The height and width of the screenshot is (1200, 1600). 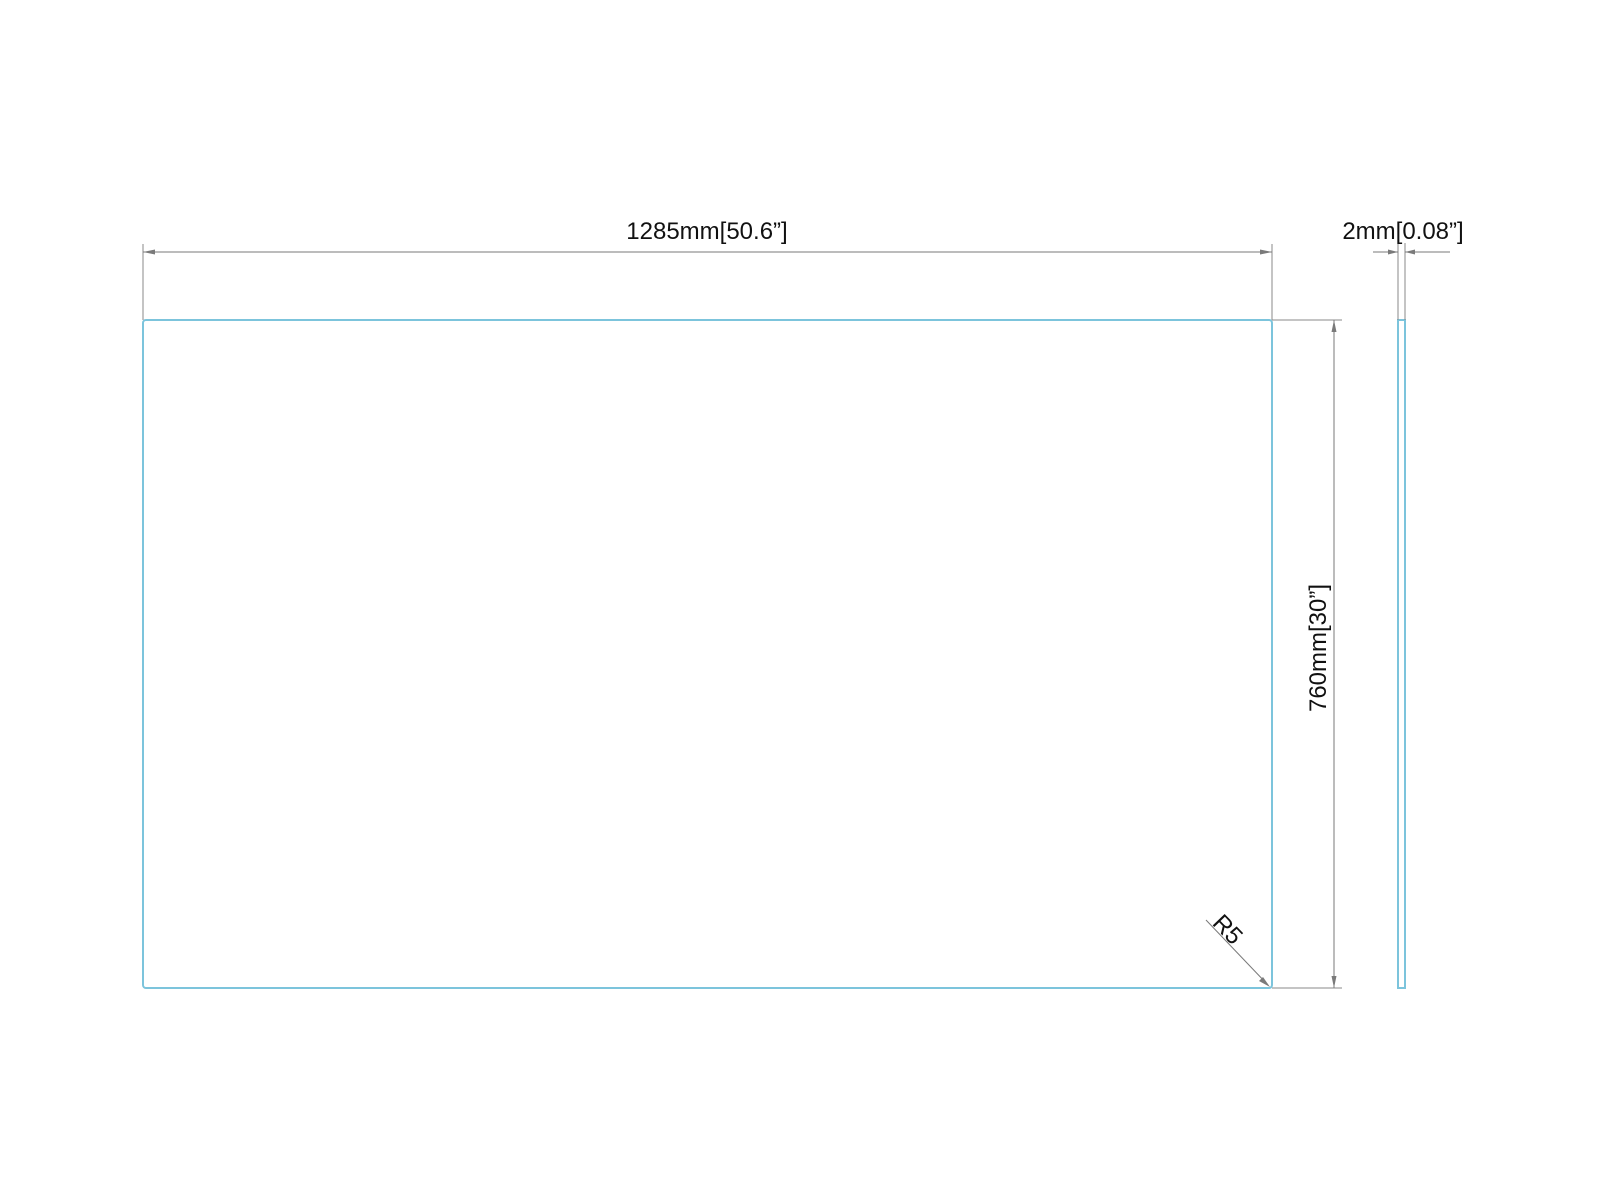 What do you see at coordinates (1403, 269) in the screenshot?
I see `thickness-dimension: 2mm[0.08”]` at bounding box center [1403, 269].